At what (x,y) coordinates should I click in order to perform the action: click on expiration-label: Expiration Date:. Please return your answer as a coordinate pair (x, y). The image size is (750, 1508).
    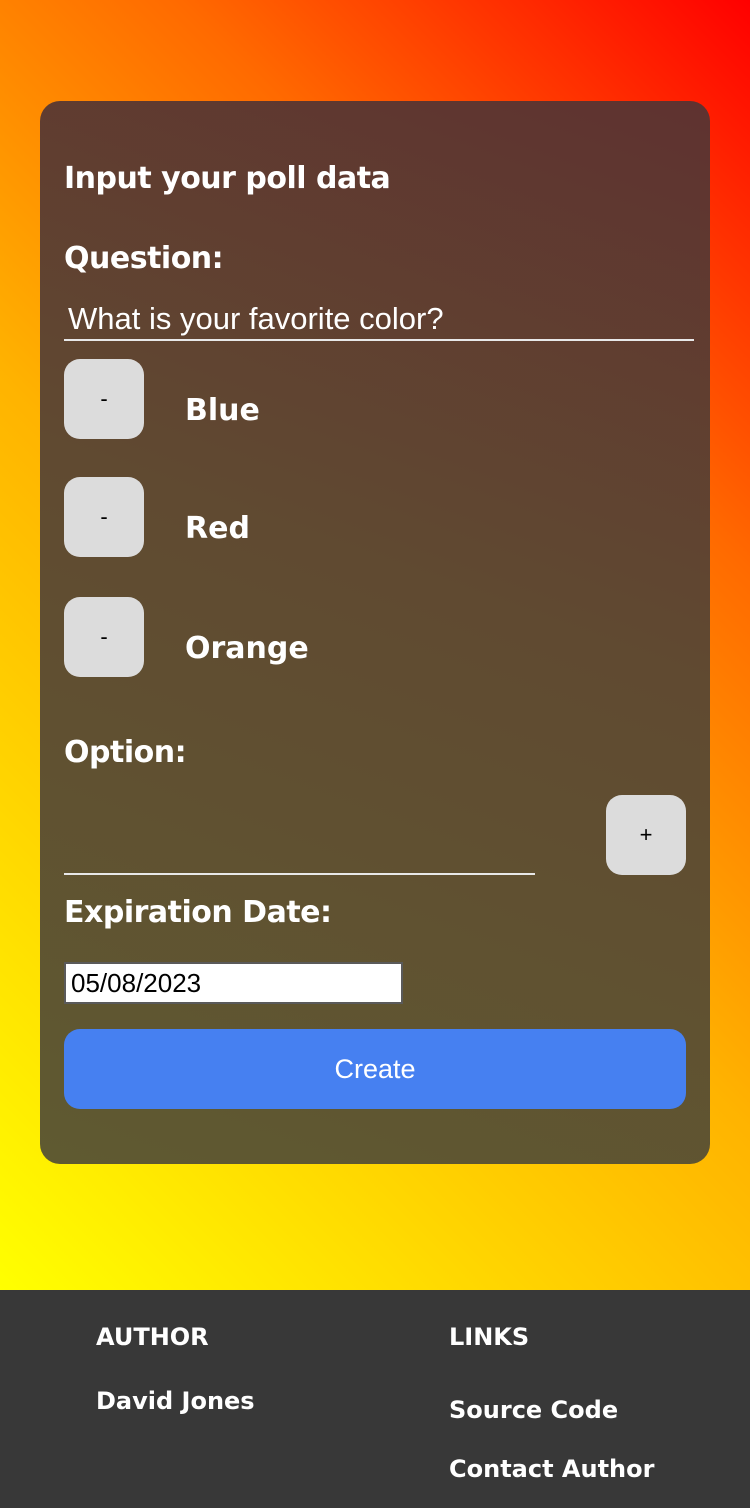
    Looking at the image, I should click on (198, 912).